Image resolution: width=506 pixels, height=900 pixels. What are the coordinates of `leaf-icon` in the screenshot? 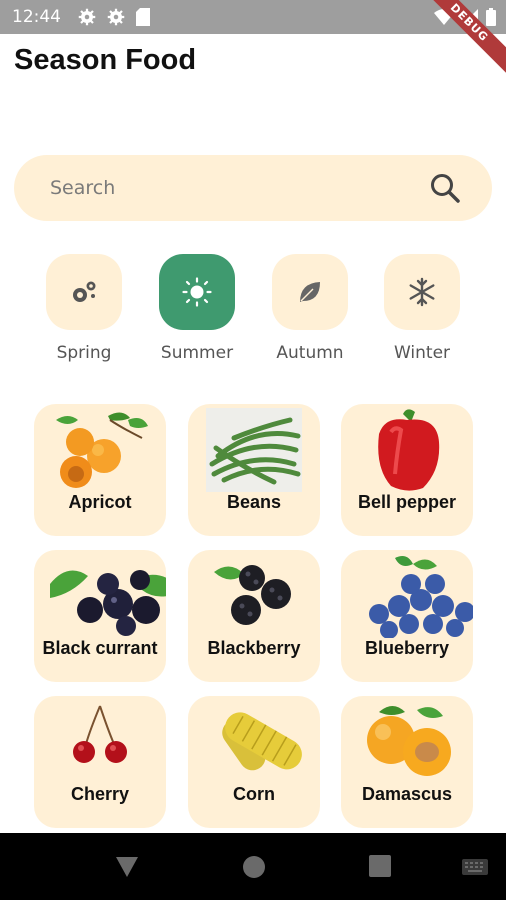 It's located at (310, 292).